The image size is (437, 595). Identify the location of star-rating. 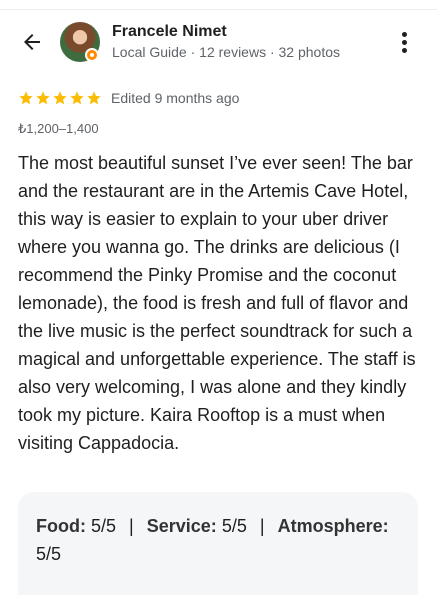
(60, 98).